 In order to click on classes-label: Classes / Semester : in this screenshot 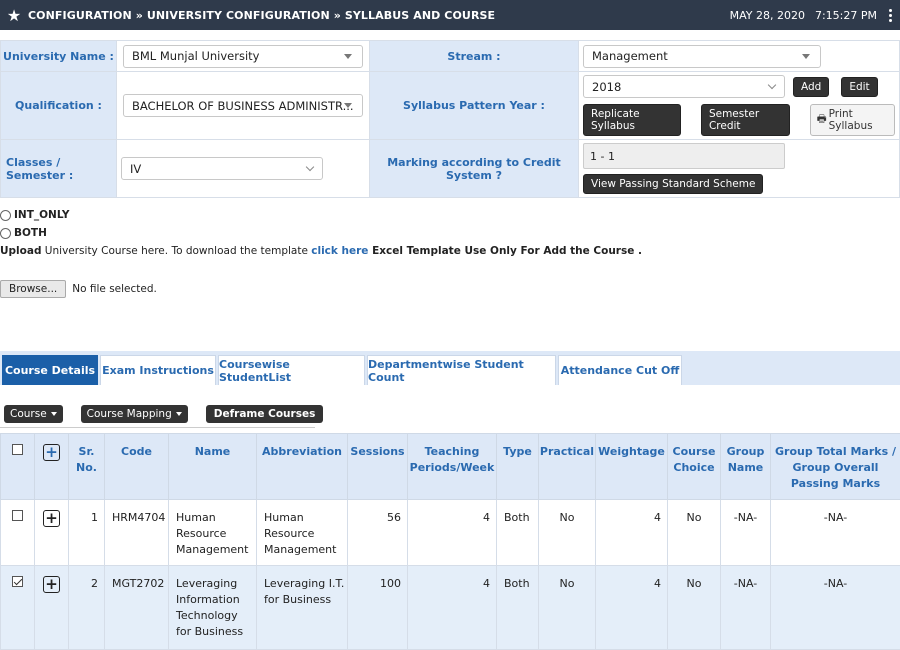, I will do `click(59, 169)`.